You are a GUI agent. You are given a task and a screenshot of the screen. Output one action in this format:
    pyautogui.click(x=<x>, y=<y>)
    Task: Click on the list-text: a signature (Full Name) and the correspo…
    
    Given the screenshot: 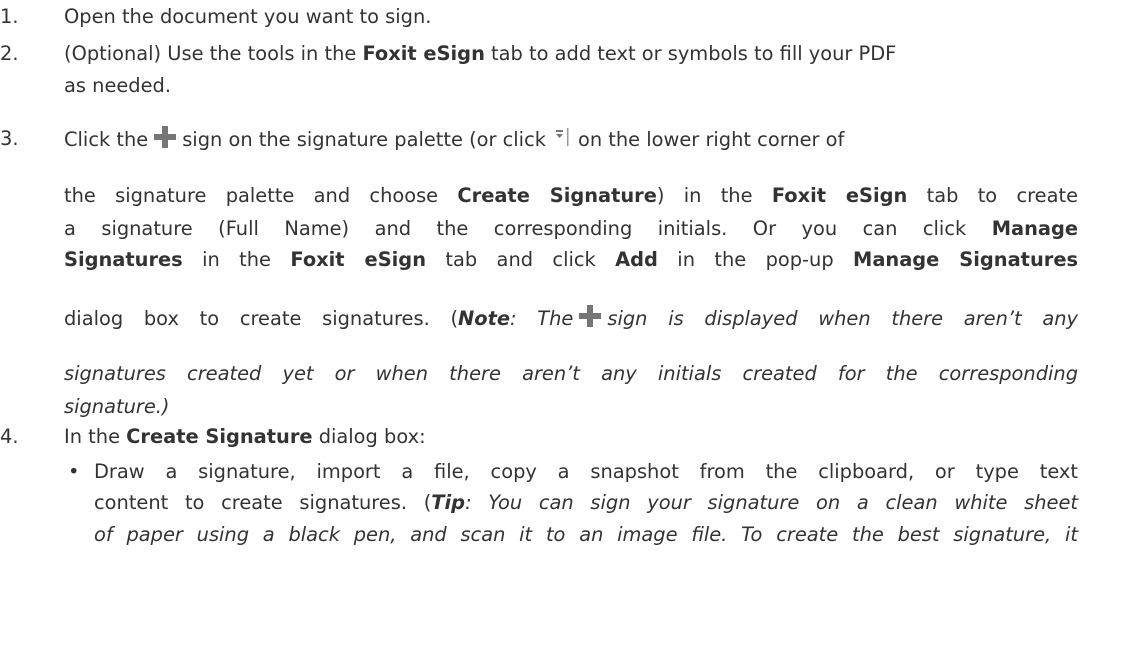 What is the action you would take?
    pyautogui.click(x=571, y=228)
    